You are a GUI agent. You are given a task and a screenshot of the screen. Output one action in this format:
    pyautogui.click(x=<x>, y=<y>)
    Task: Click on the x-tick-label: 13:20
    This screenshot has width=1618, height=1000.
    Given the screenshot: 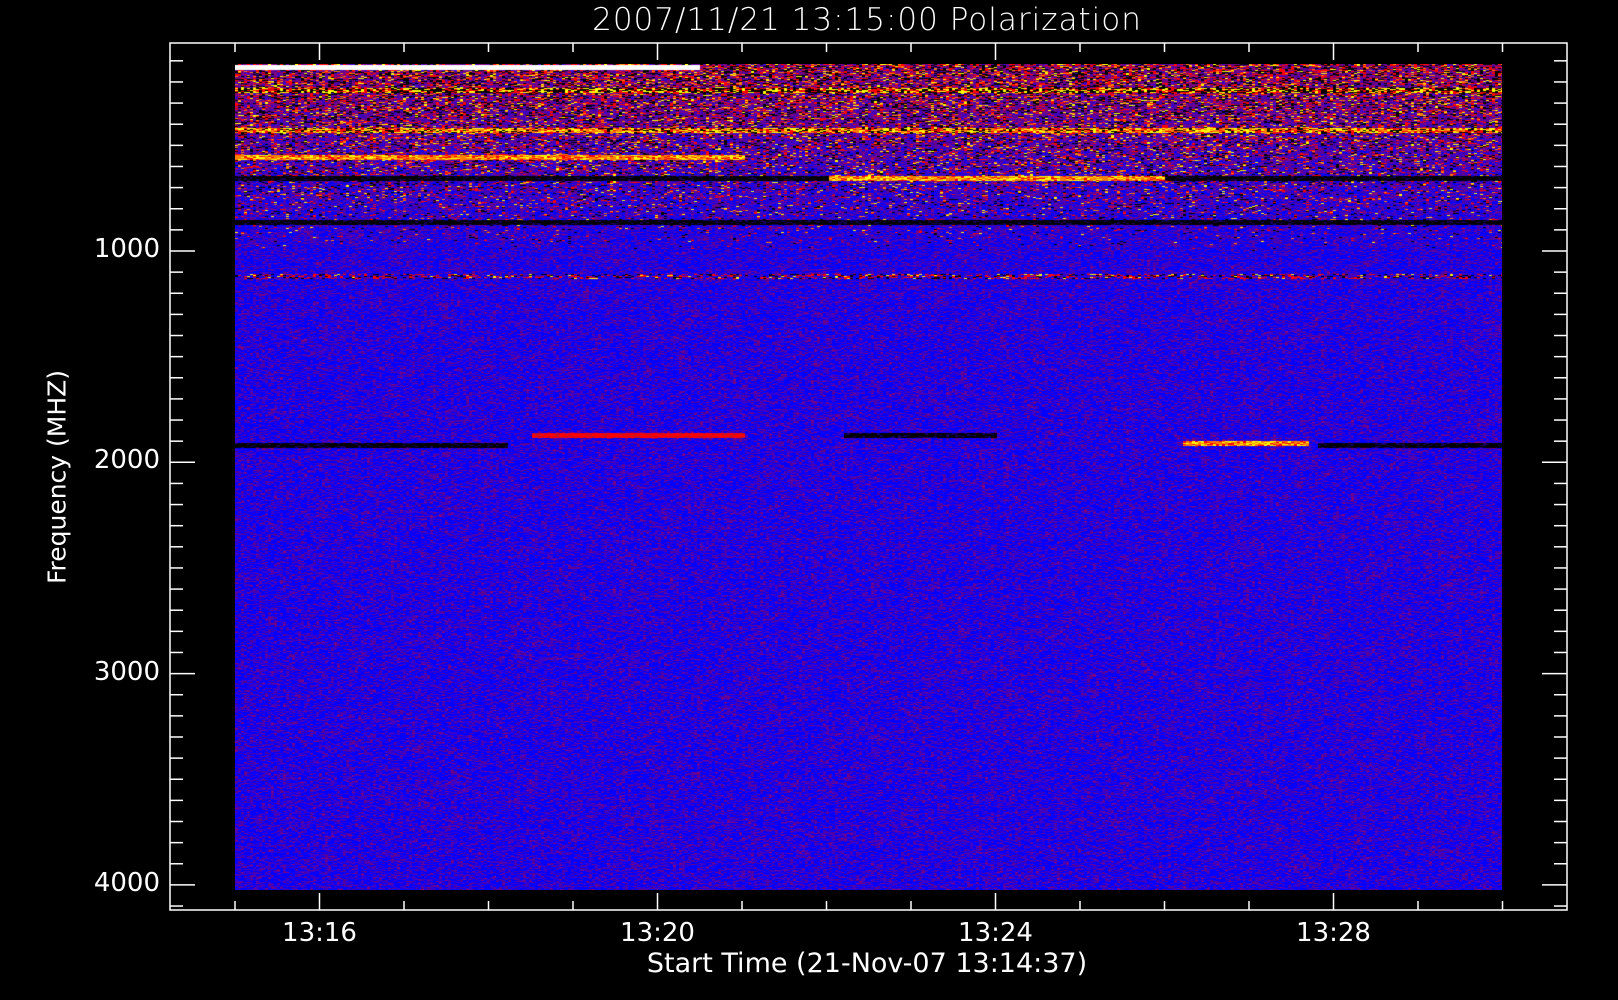 What is the action you would take?
    pyautogui.click(x=657, y=933)
    